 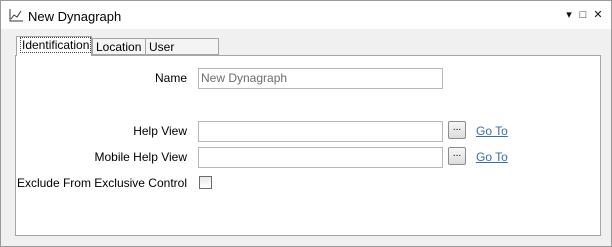 What do you see at coordinates (170, 78) in the screenshot?
I see `name-label: Name` at bounding box center [170, 78].